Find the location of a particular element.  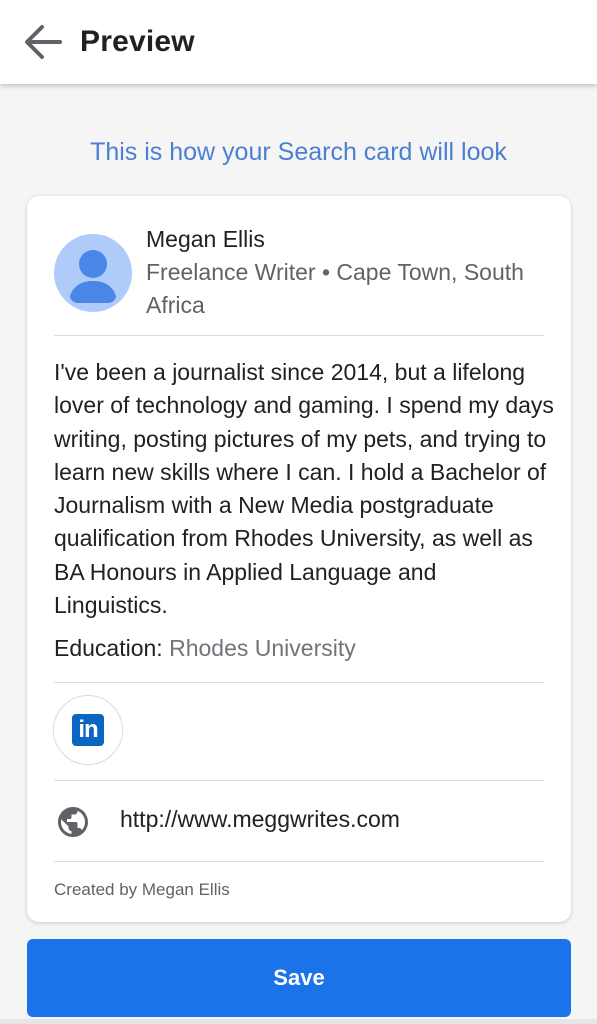

app-bar: Preview is located at coordinates (298, 42).